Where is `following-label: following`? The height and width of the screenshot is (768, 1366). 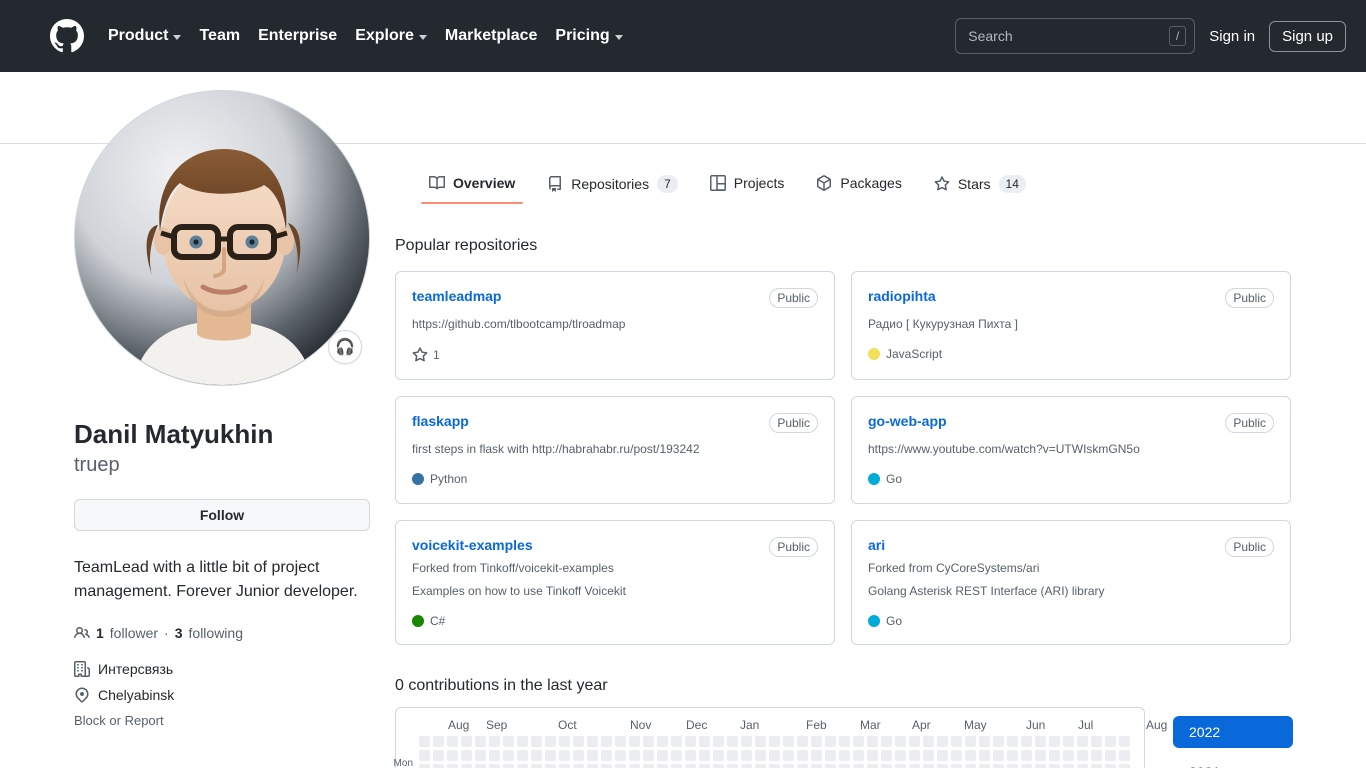
following-label: following is located at coordinates (216, 633).